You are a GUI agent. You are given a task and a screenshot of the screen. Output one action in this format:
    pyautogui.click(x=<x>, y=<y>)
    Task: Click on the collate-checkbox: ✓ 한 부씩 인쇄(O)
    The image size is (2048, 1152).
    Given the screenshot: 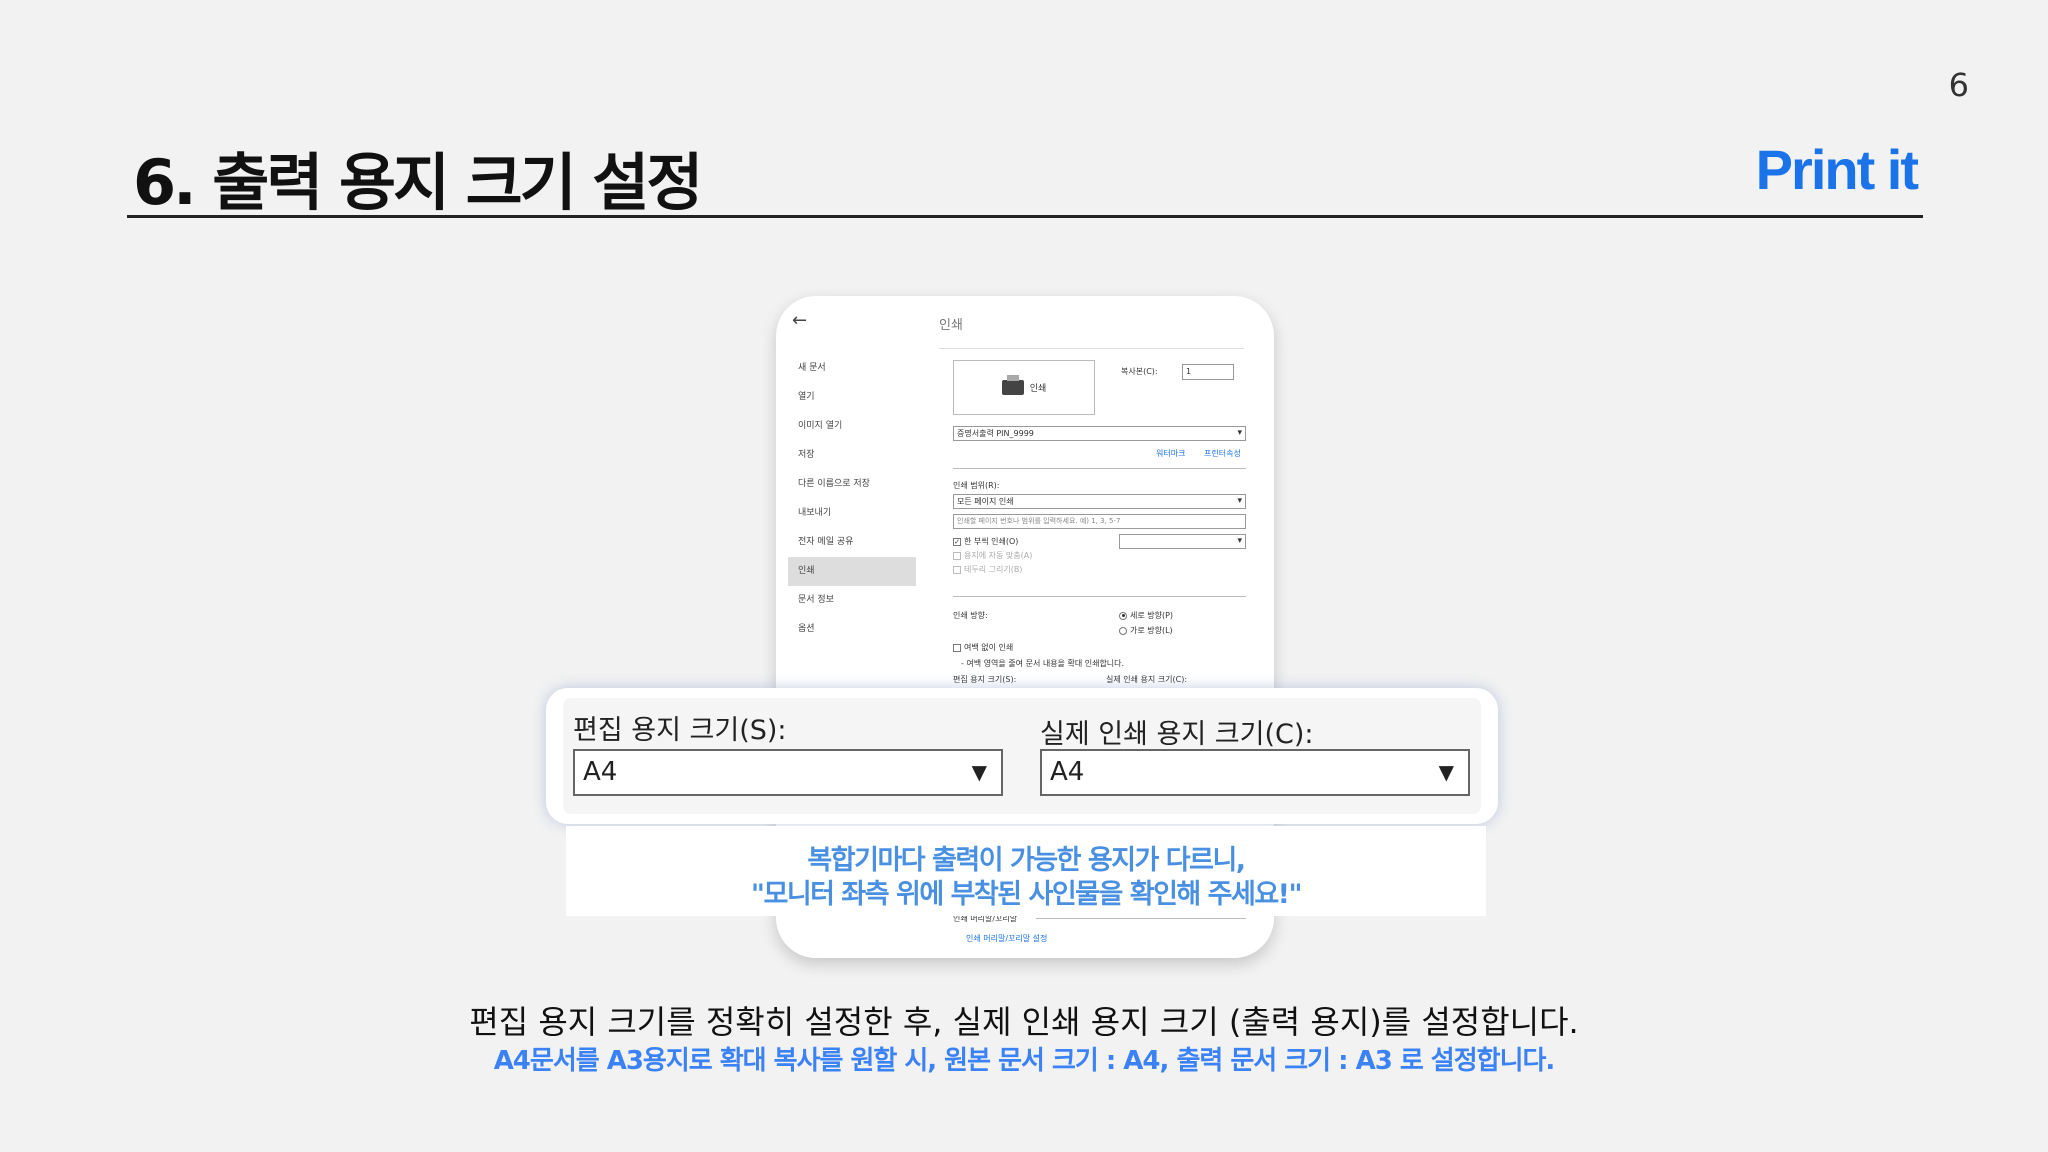 What is the action you would take?
    pyautogui.click(x=985, y=541)
    